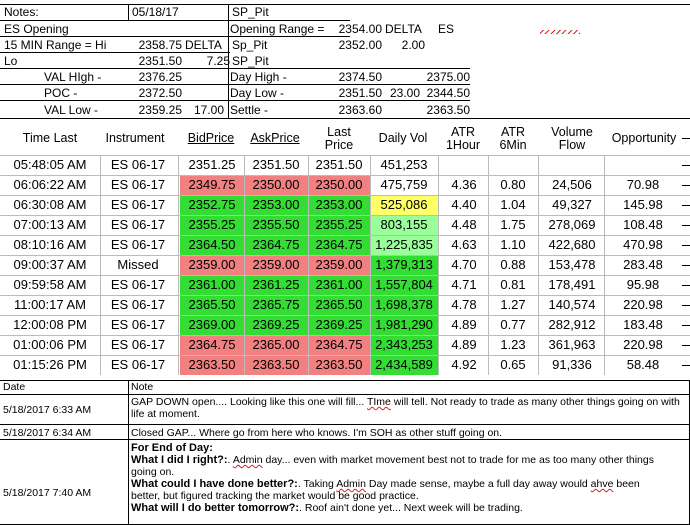 This screenshot has width=690, height=525. I want to click on col-atr-1hour: ATR 1Hour, so click(463, 138).